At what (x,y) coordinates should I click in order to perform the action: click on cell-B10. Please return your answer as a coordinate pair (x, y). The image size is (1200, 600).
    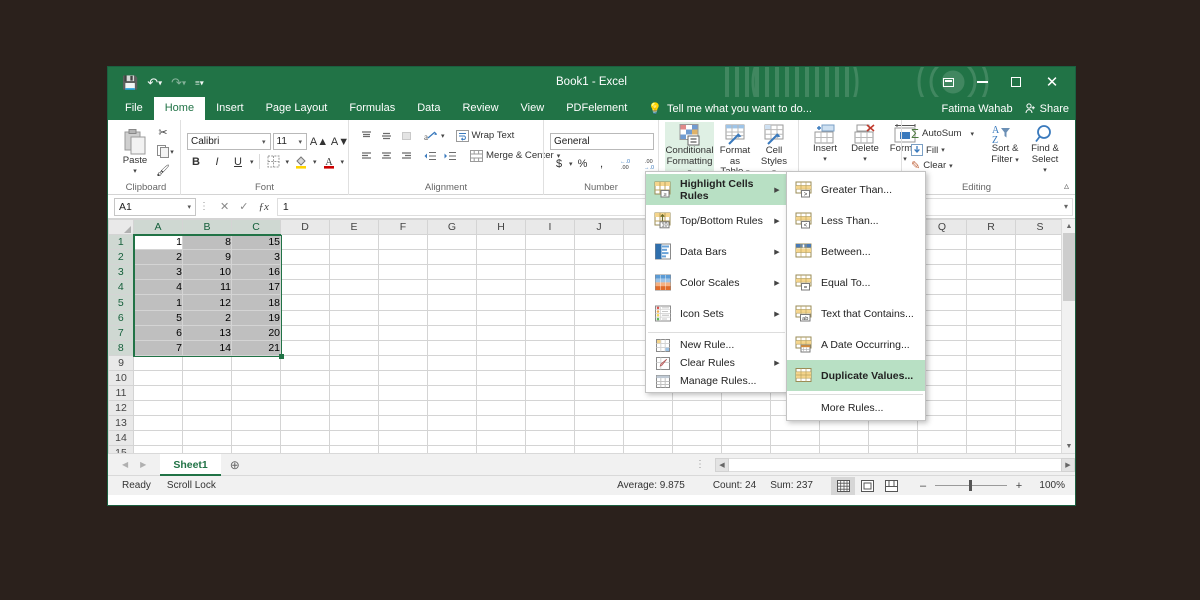
    Looking at the image, I should click on (207, 378).